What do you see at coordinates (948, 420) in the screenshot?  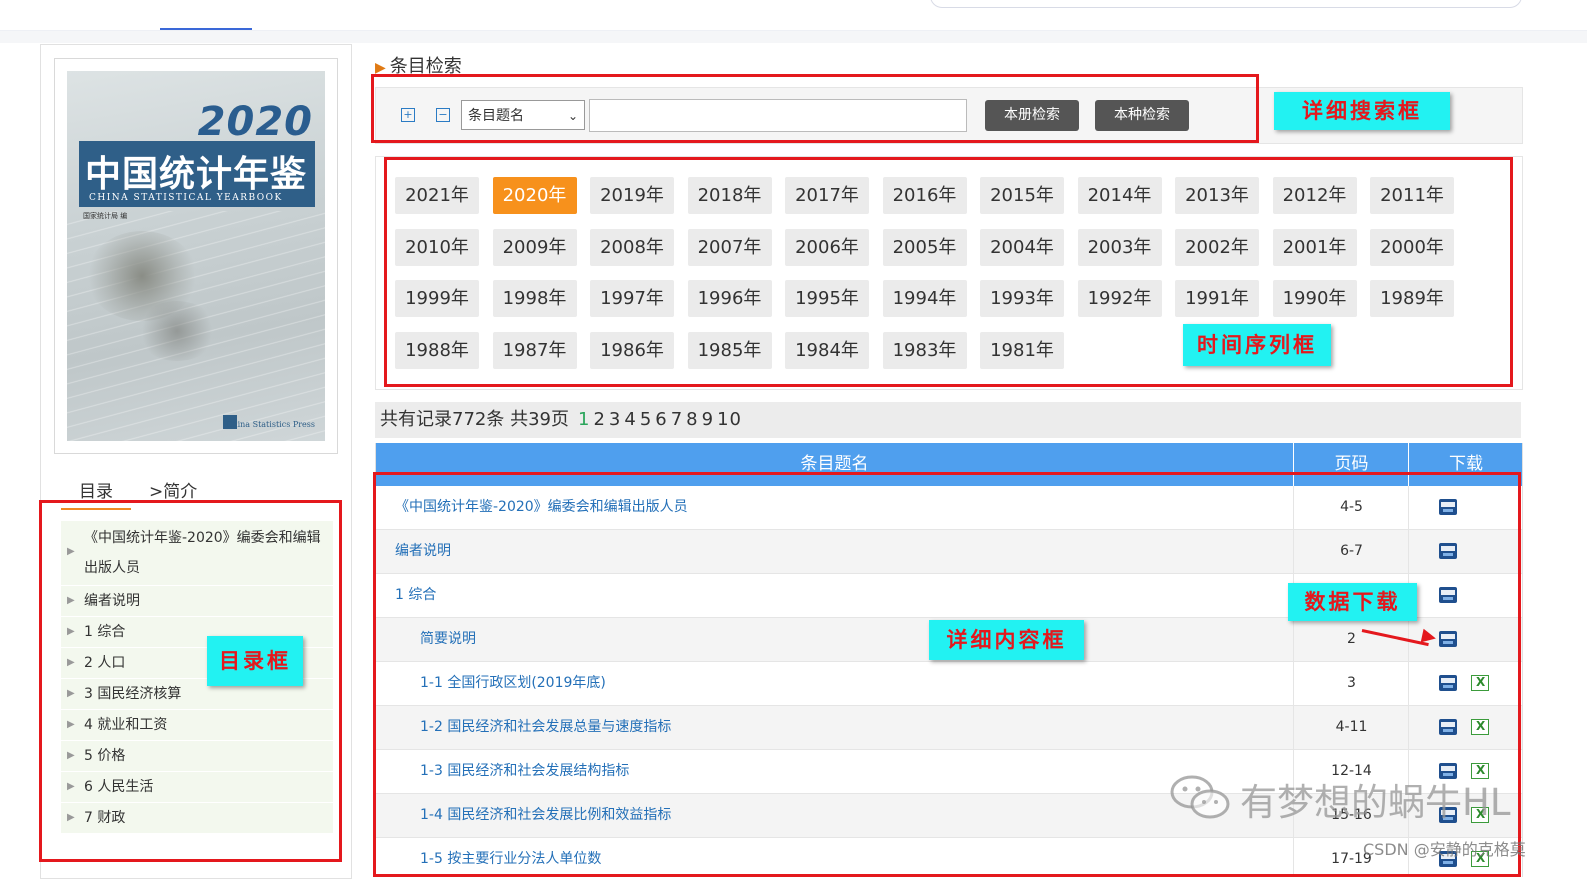 I see `records-bar: 共有记录772条 共39页 1 2 3 4 5 6 7 8 9 10` at bounding box center [948, 420].